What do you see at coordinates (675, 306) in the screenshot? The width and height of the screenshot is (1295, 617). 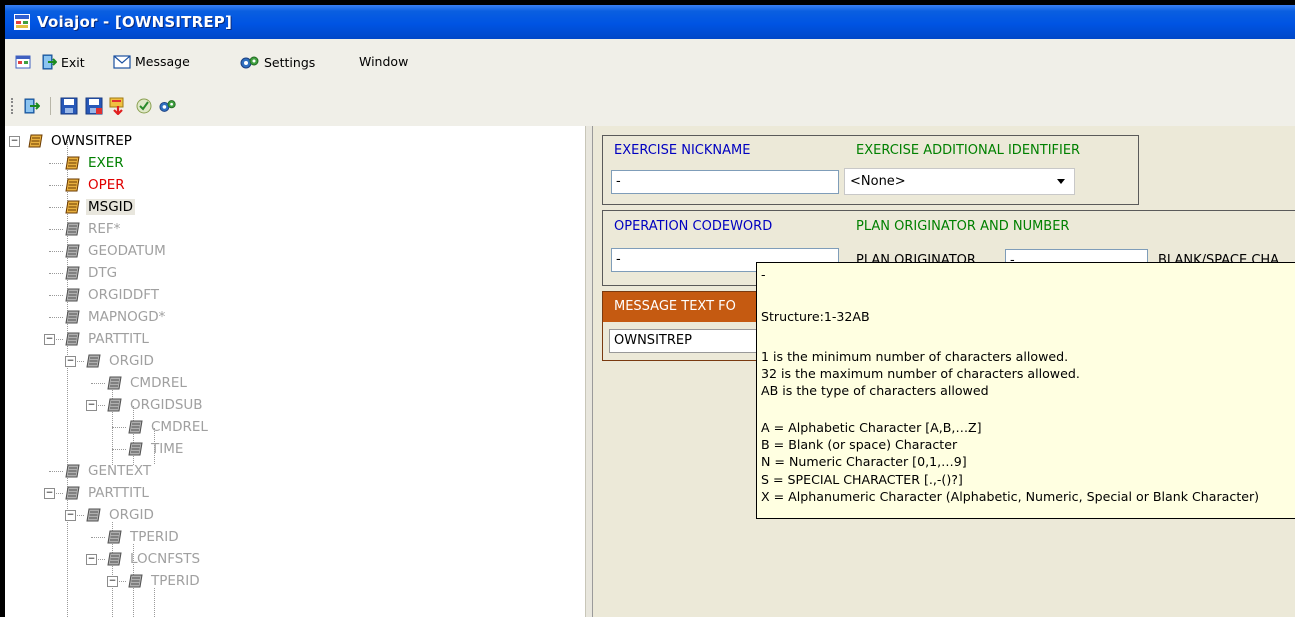 I see `message-text-format-label: MESSAGE TEXT FO` at bounding box center [675, 306].